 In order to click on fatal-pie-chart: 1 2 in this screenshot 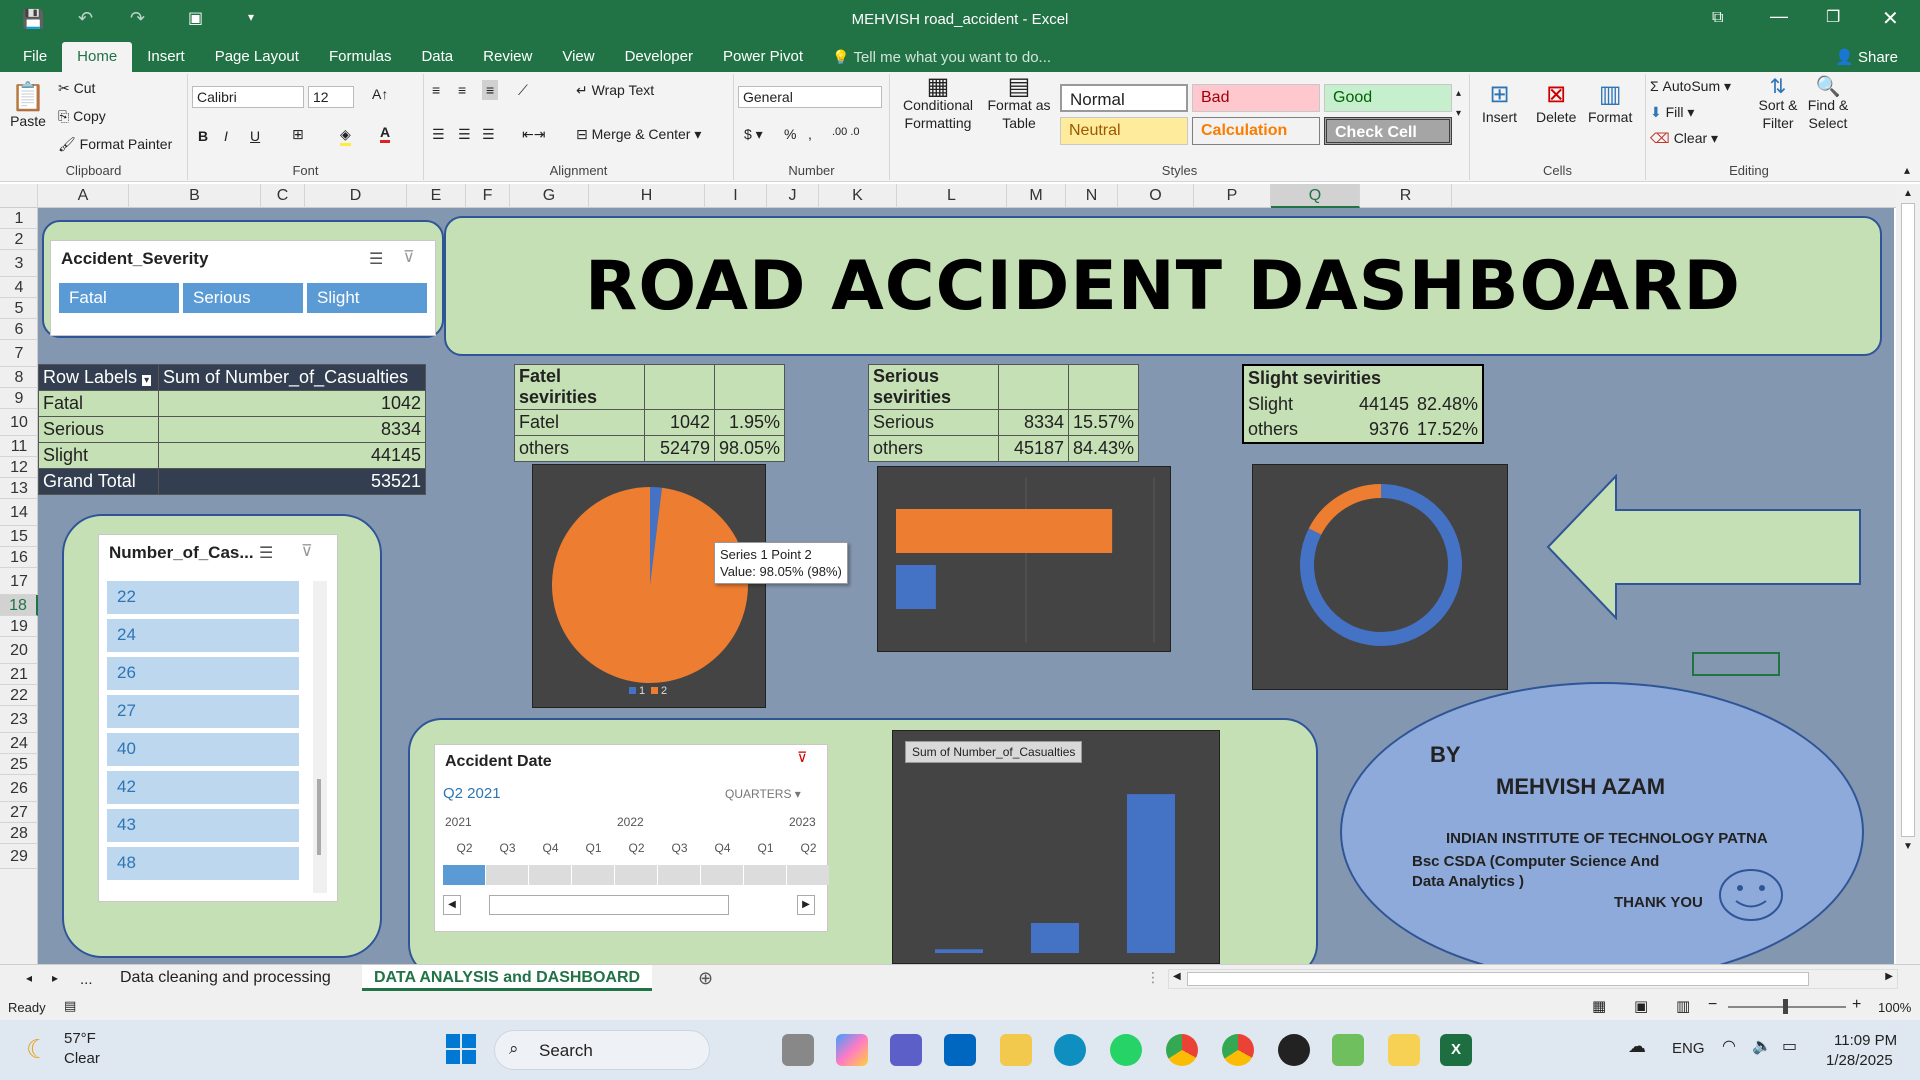, I will do `click(649, 586)`.